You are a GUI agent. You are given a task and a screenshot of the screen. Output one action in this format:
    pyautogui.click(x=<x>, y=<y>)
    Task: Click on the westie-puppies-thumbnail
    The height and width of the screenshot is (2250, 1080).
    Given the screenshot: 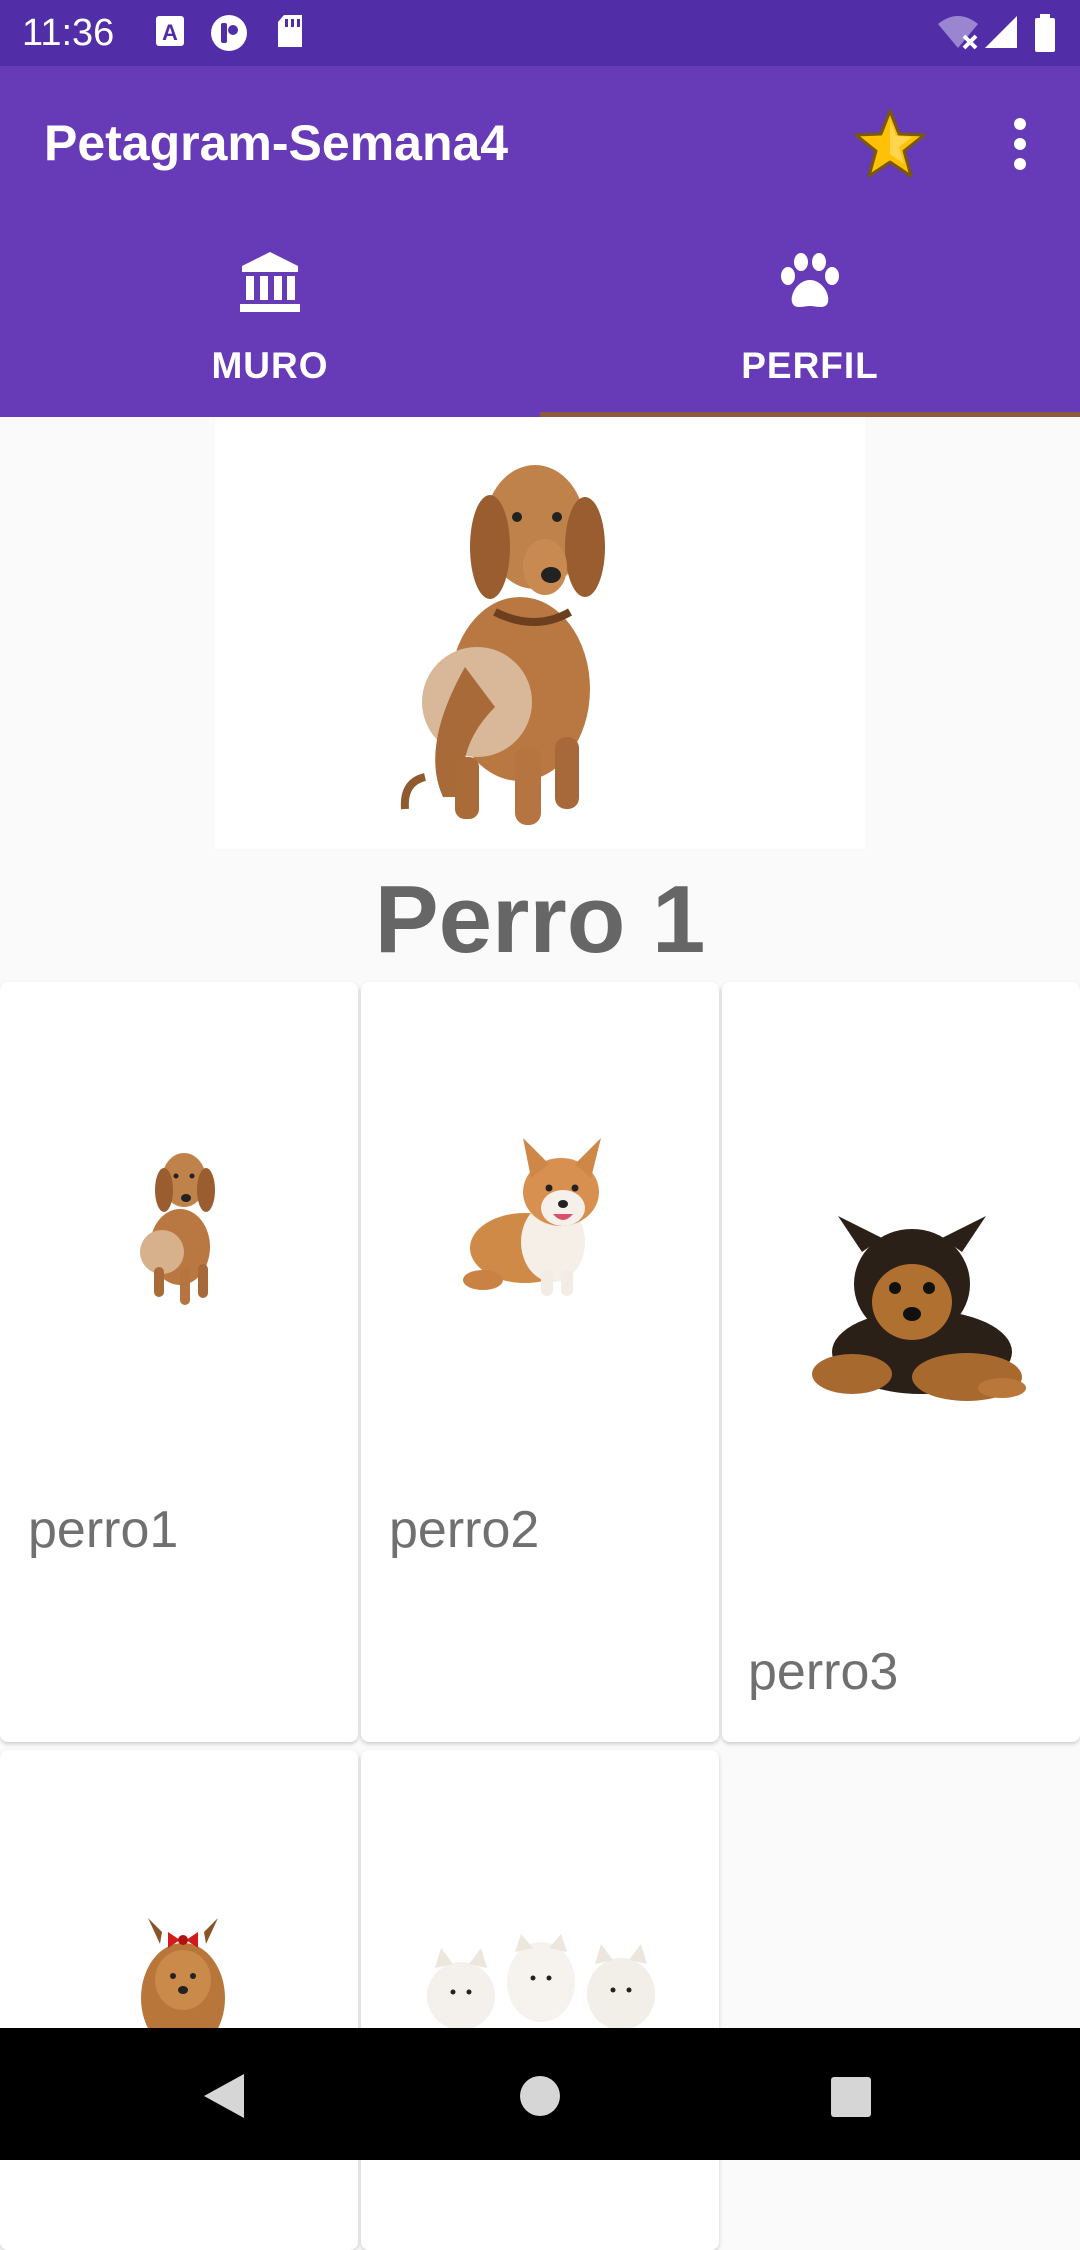 What is the action you would take?
    pyautogui.click(x=541, y=1982)
    